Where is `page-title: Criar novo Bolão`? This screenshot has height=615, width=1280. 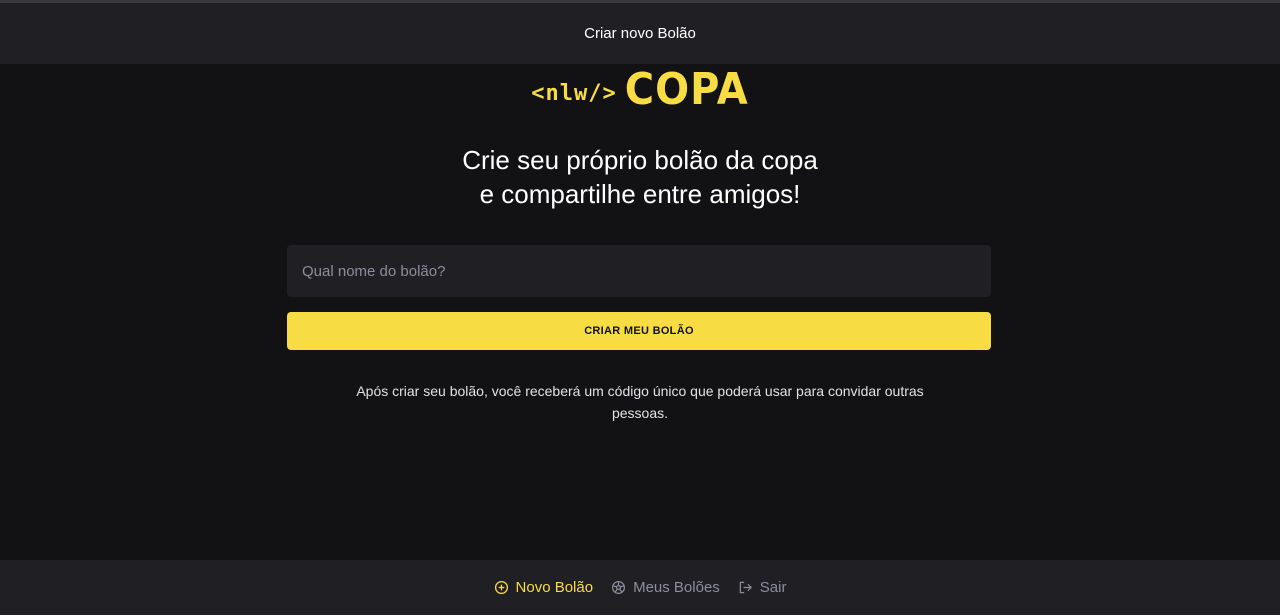
page-title: Criar novo Bolão is located at coordinates (640, 33).